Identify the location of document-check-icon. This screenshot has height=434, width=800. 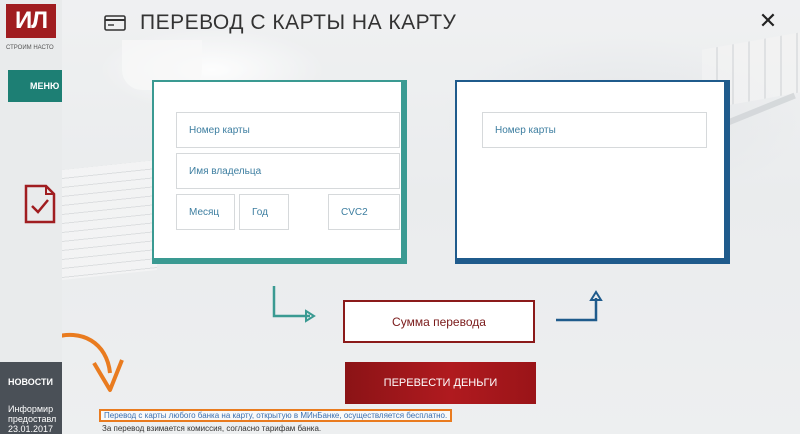
(40, 204).